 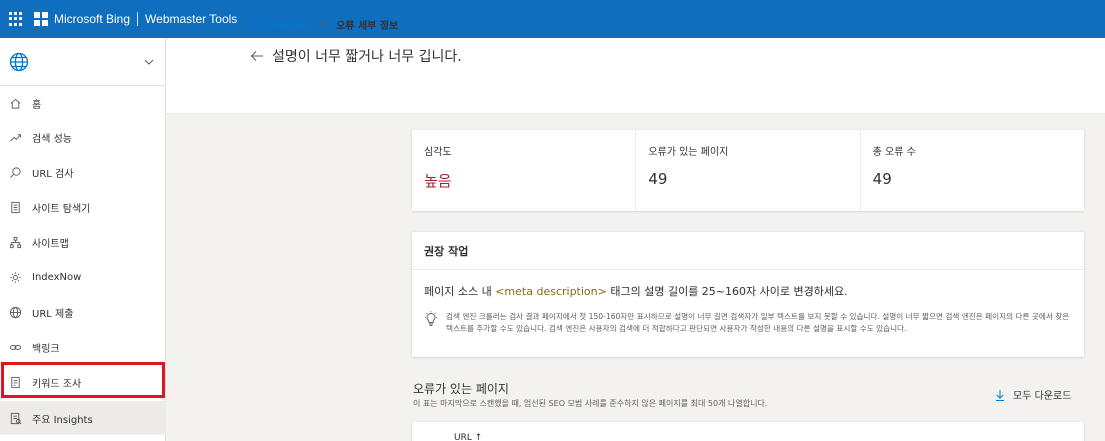 I want to click on download-all-button: 모두 다운로드, so click(x=1033, y=394).